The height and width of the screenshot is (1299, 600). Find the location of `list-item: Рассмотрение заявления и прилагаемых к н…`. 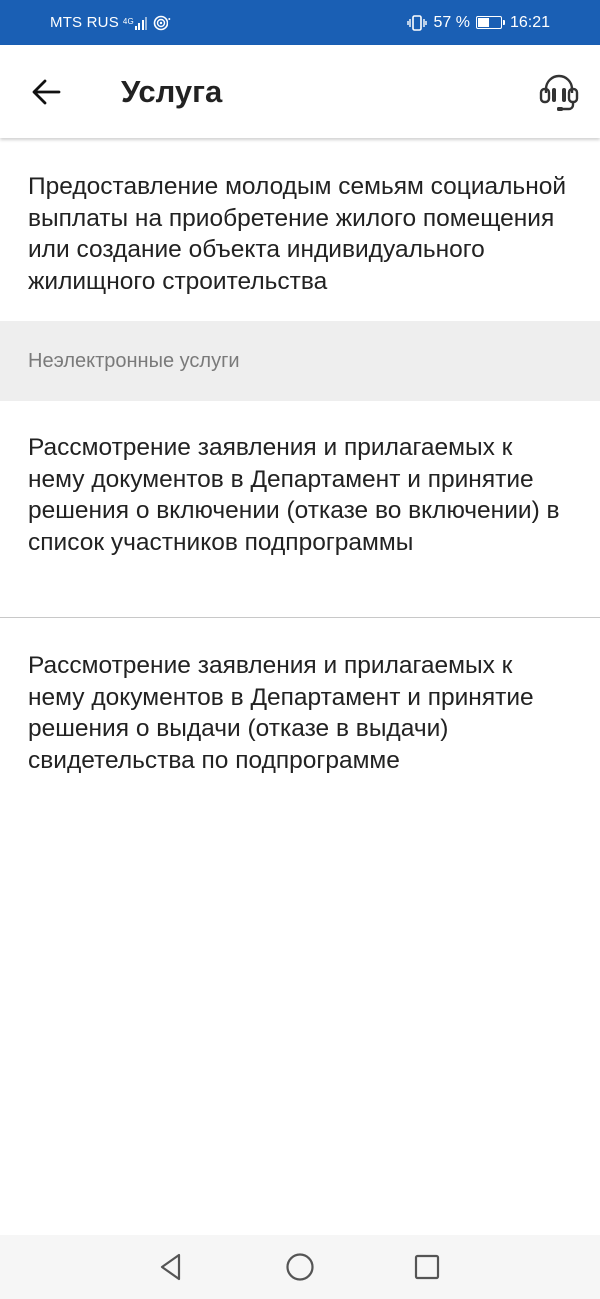

list-item: Рассмотрение заявления и прилагаемых к н… is located at coordinates (300, 713).